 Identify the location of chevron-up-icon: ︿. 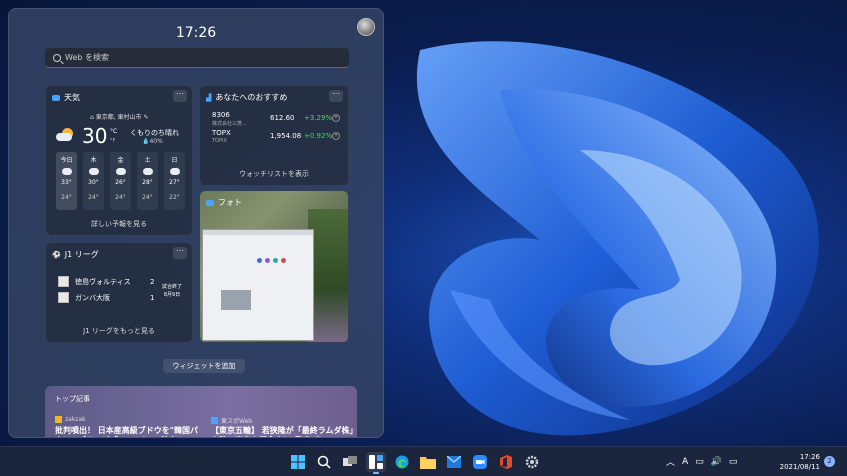
(670, 461).